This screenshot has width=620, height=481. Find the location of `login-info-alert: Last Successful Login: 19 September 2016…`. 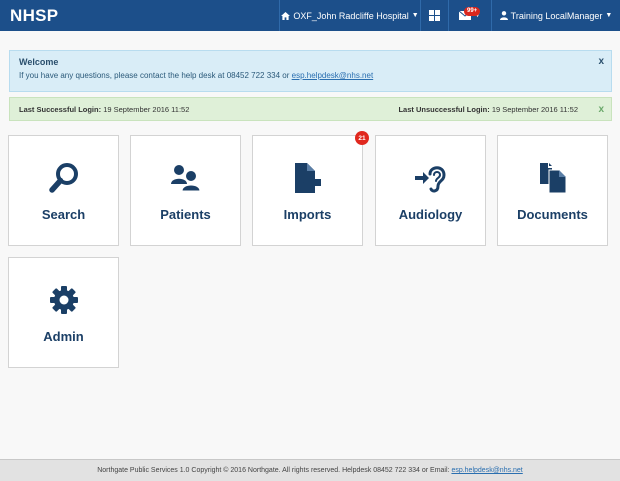

login-info-alert: Last Successful Login: 19 September 2016… is located at coordinates (310, 109).